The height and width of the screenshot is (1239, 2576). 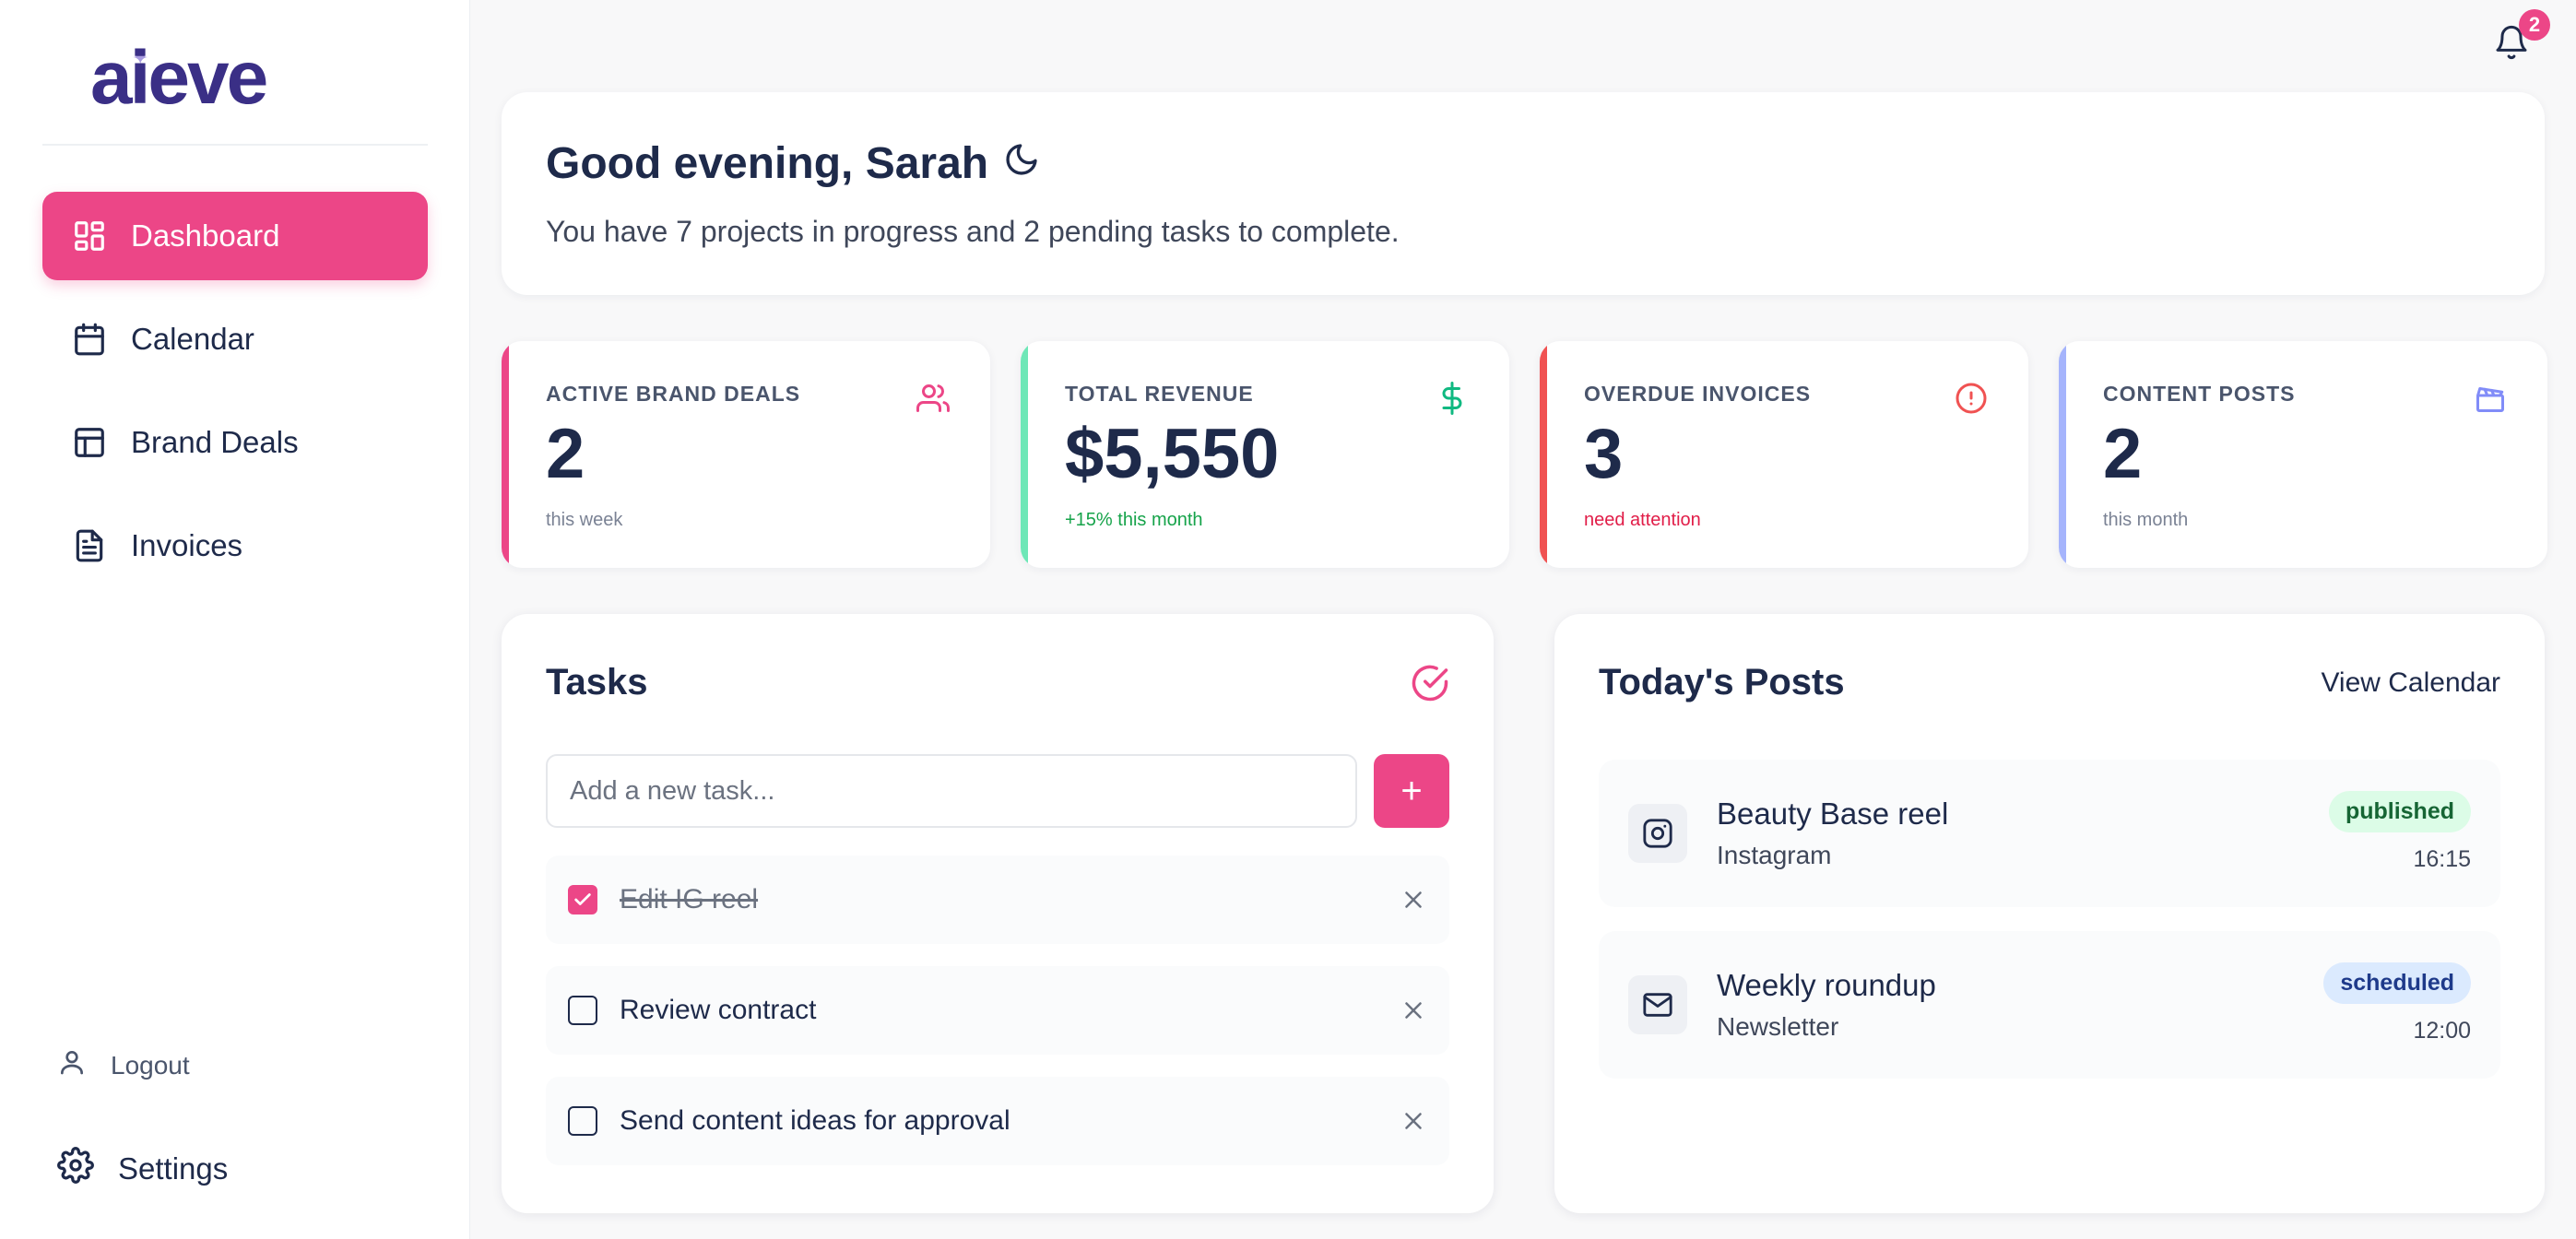 What do you see at coordinates (1604, 454) in the screenshot?
I see `stat-value: 3` at bounding box center [1604, 454].